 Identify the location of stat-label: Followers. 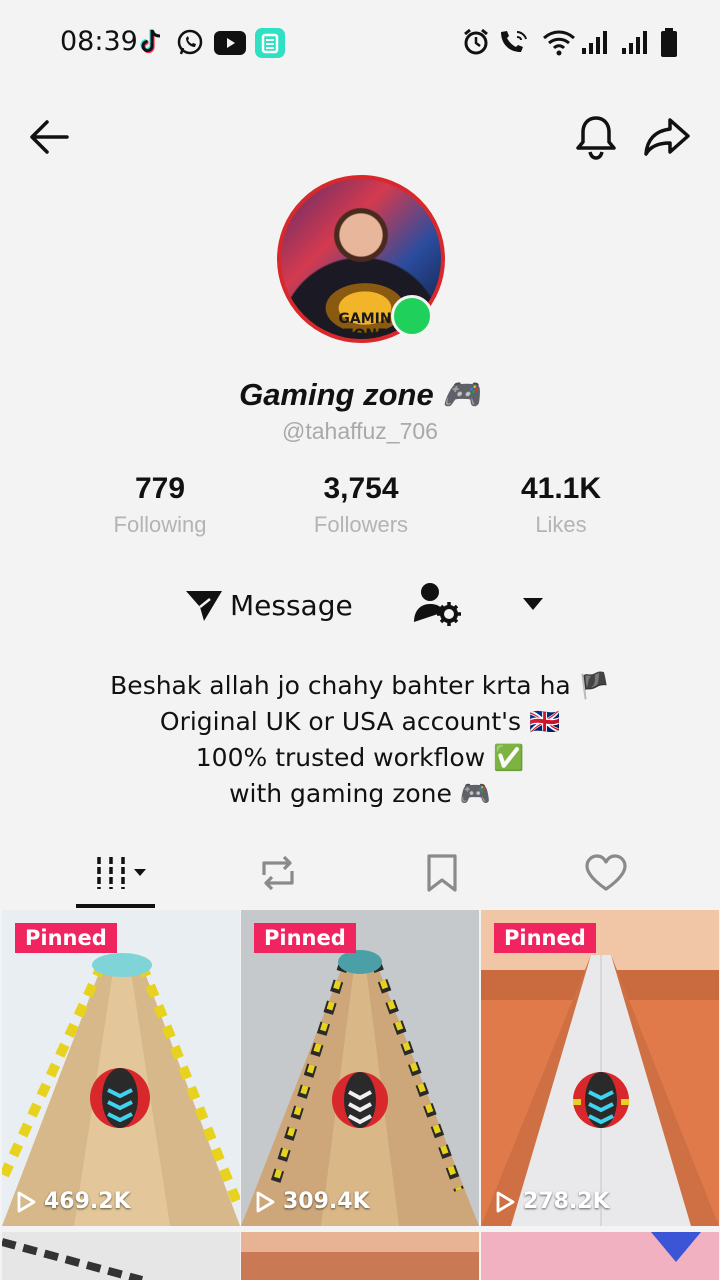
(361, 524).